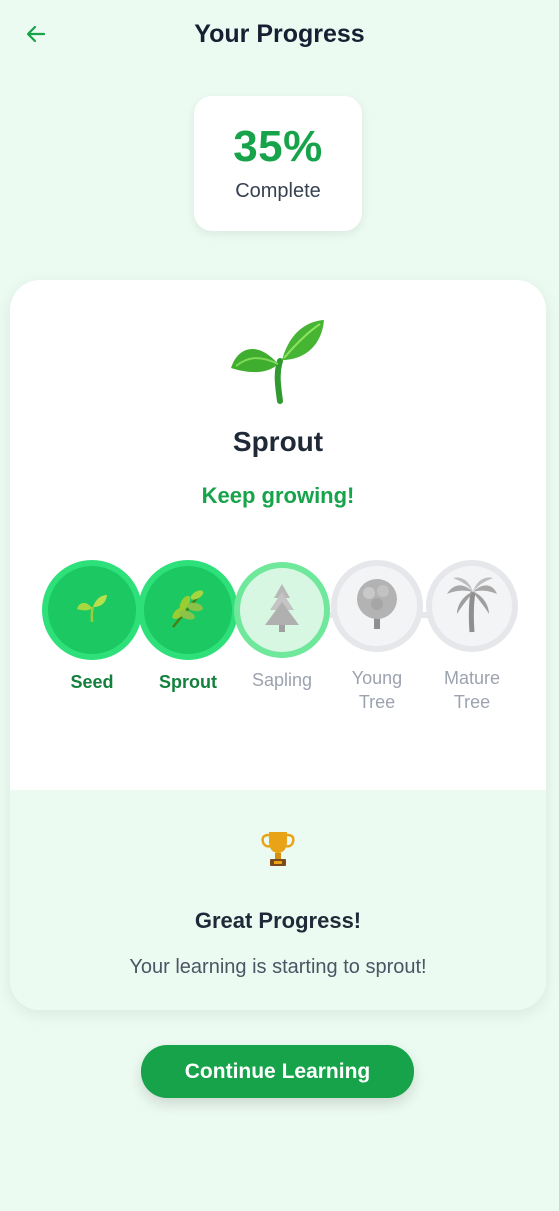  I want to click on herb-icon, so click(188, 610).